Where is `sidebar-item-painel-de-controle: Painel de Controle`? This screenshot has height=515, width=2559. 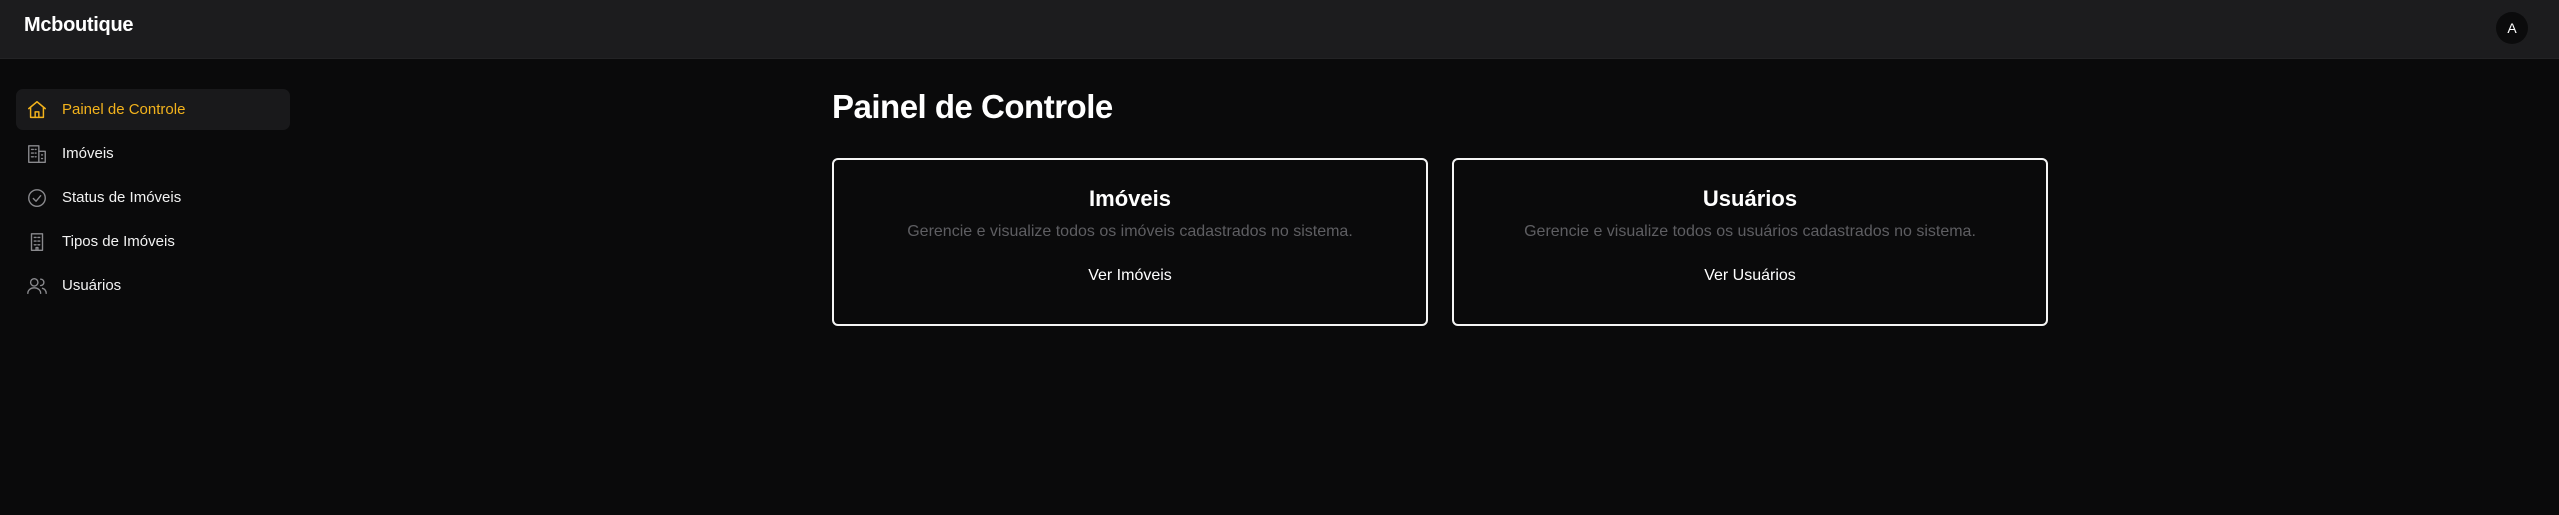
sidebar-item-painel-de-controle: Painel de Controle is located at coordinates (153, 109).